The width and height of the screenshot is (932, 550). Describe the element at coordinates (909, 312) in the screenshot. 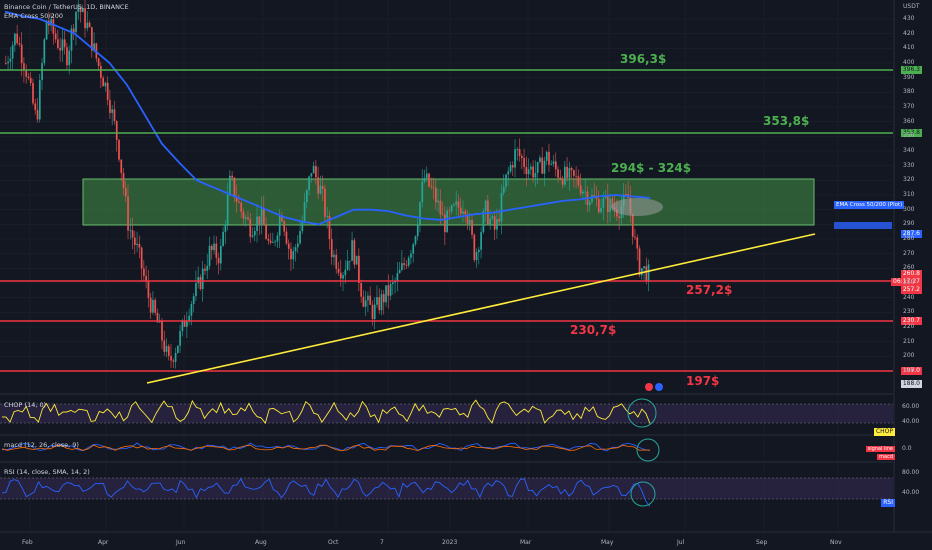

I see `price-tick-label: 230` at that location.